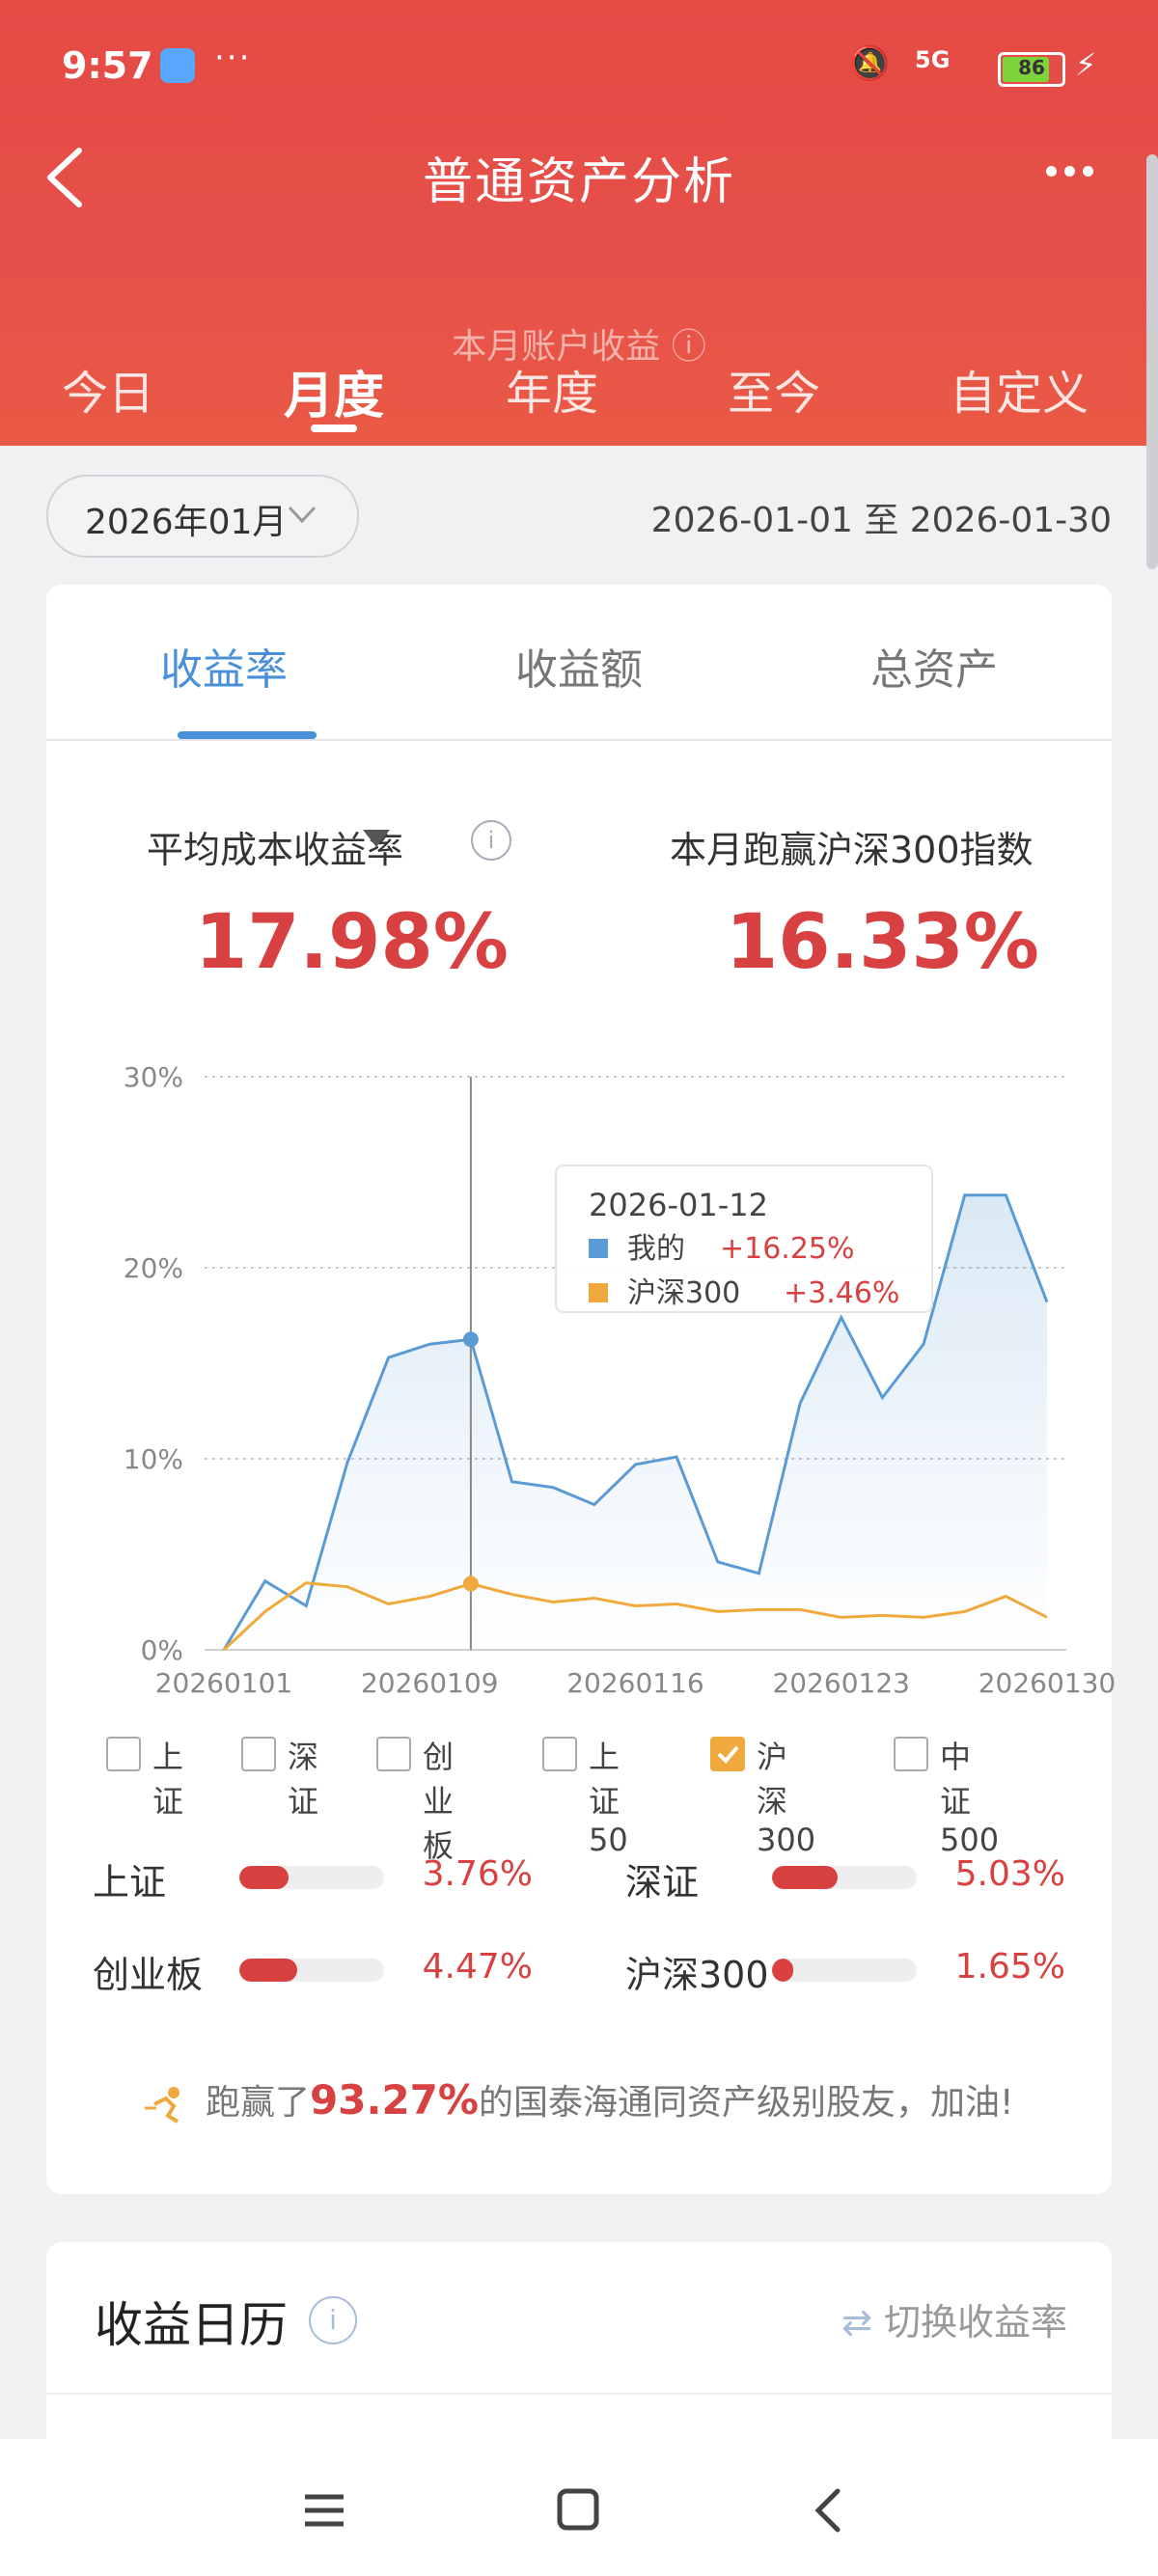 The image size is (1158, 2576). Describe the element at coordinates (224, 666) in the screenshot. I see `tab-return-rate: 收益率` at that location.